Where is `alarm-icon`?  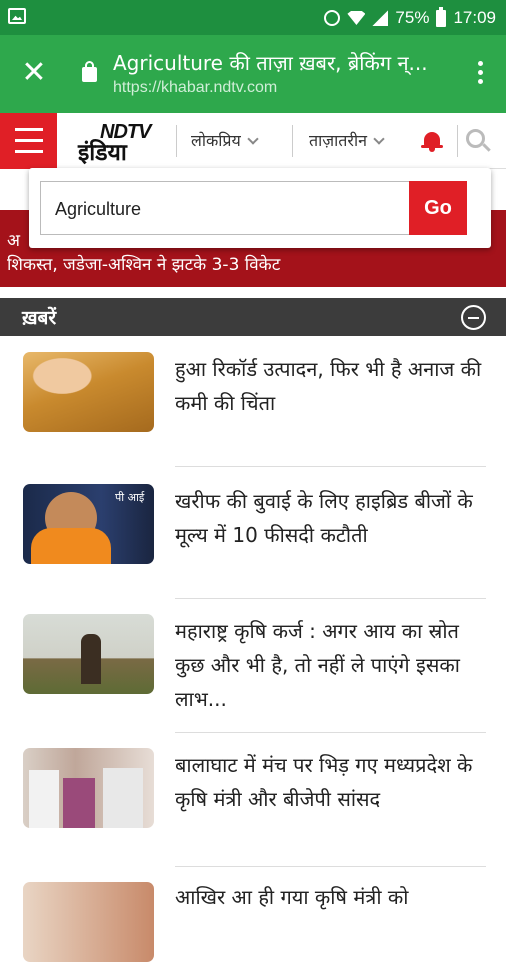
alarm-icon is located at coordinates (332, 18).